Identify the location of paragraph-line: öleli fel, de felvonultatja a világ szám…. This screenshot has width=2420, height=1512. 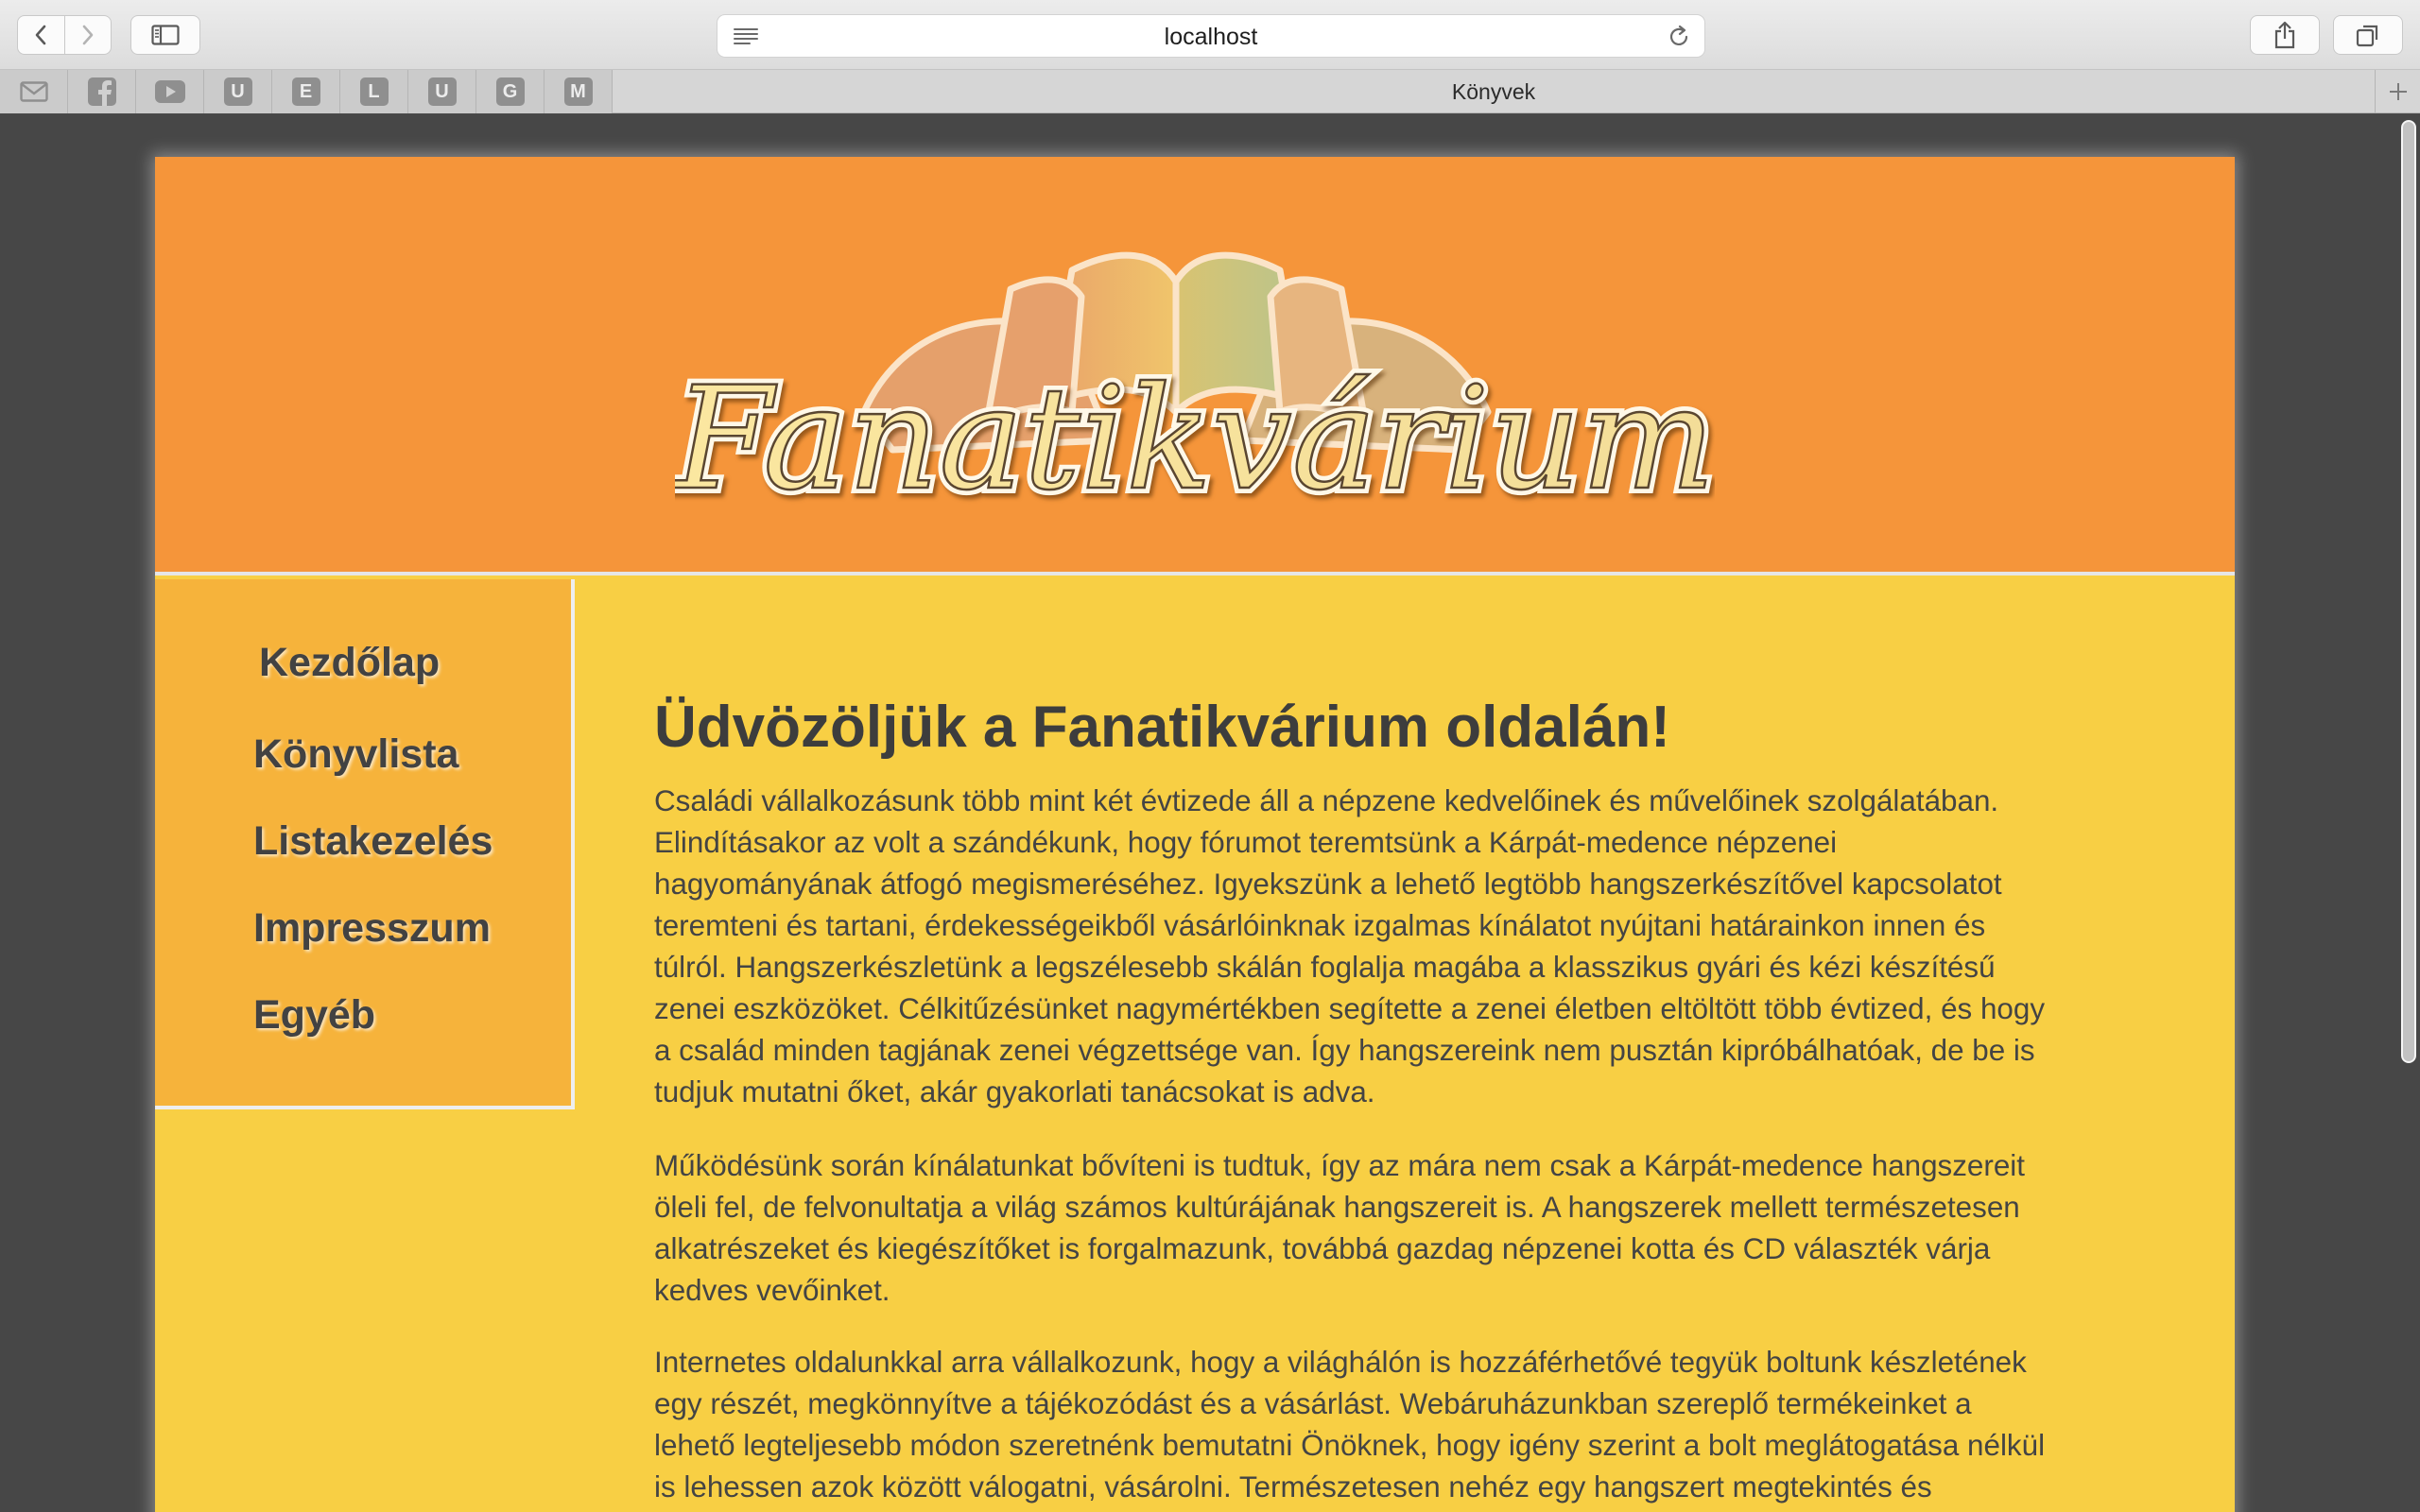
(1337, 1207).